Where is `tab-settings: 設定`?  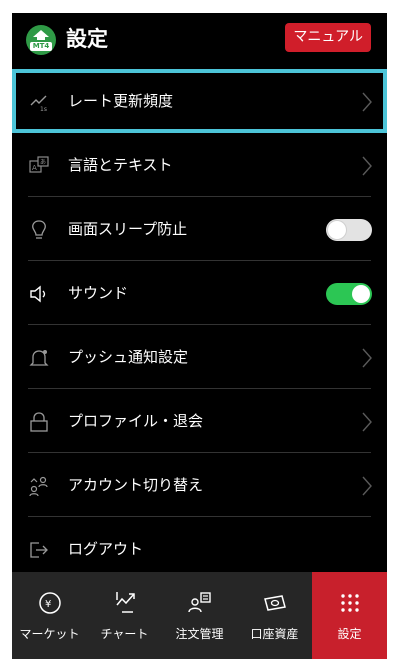 tab-settings: 設定 is located at coordinates (349, 615).